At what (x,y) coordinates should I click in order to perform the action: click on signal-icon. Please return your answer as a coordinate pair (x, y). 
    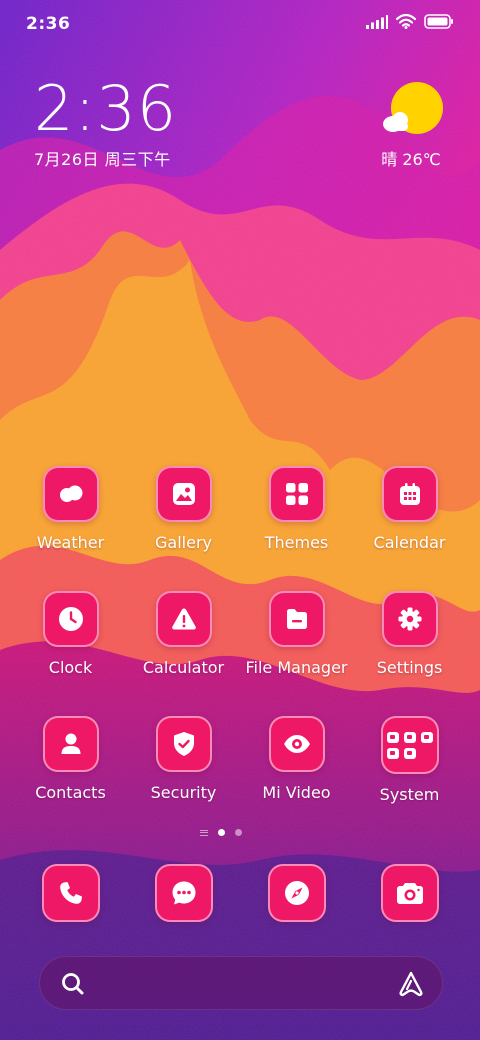
    Looking at the image, I should click on (377, 21).